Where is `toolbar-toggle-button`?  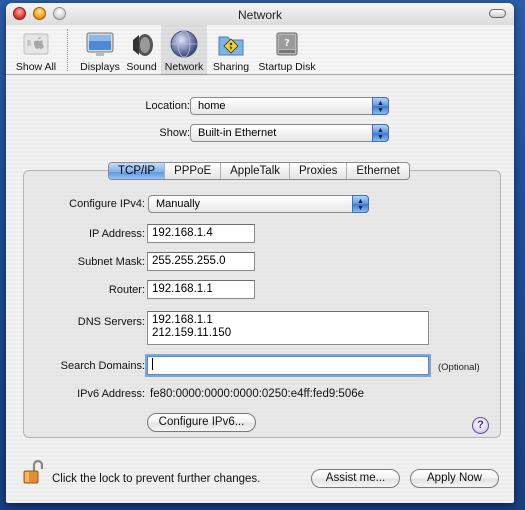
toolbar-toggle-button is located at coordinates (497, 13).